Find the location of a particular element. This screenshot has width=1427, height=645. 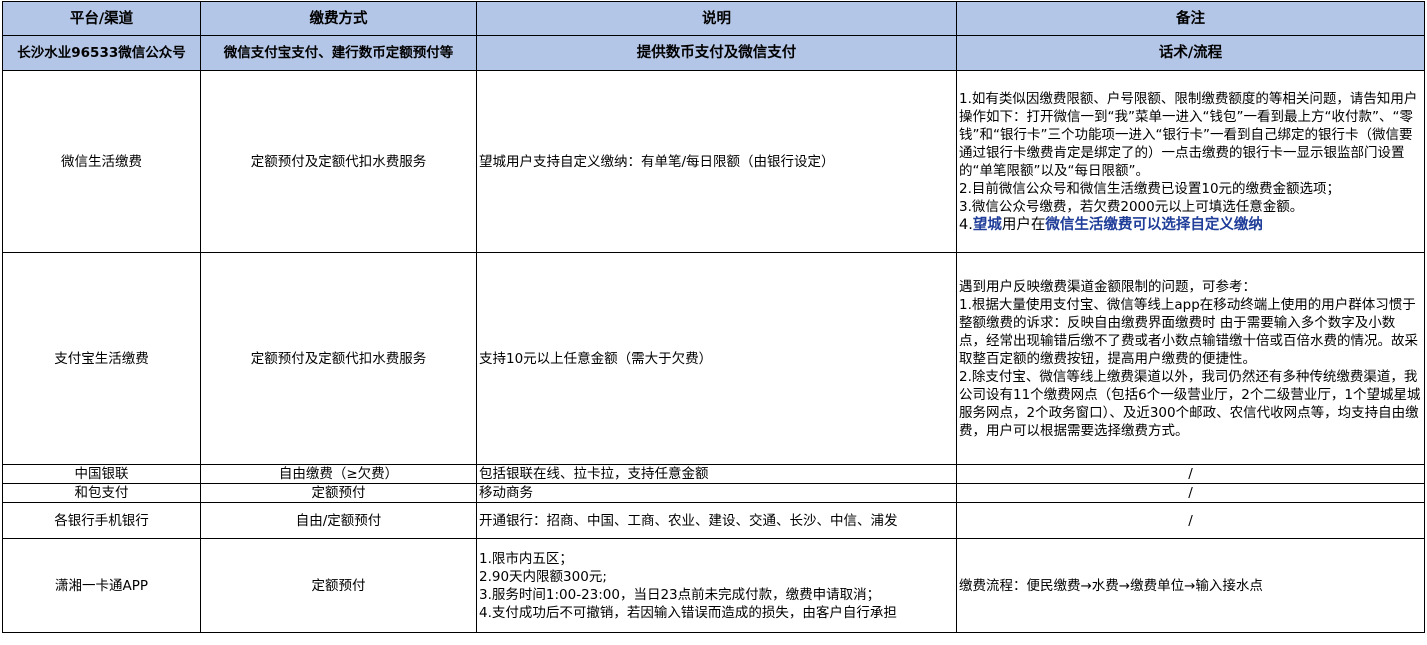

description-line: 3.服务时间1:00-23:00，当日23点前未完成付款，缴费申请取消； is located at coordinates (680, 594).